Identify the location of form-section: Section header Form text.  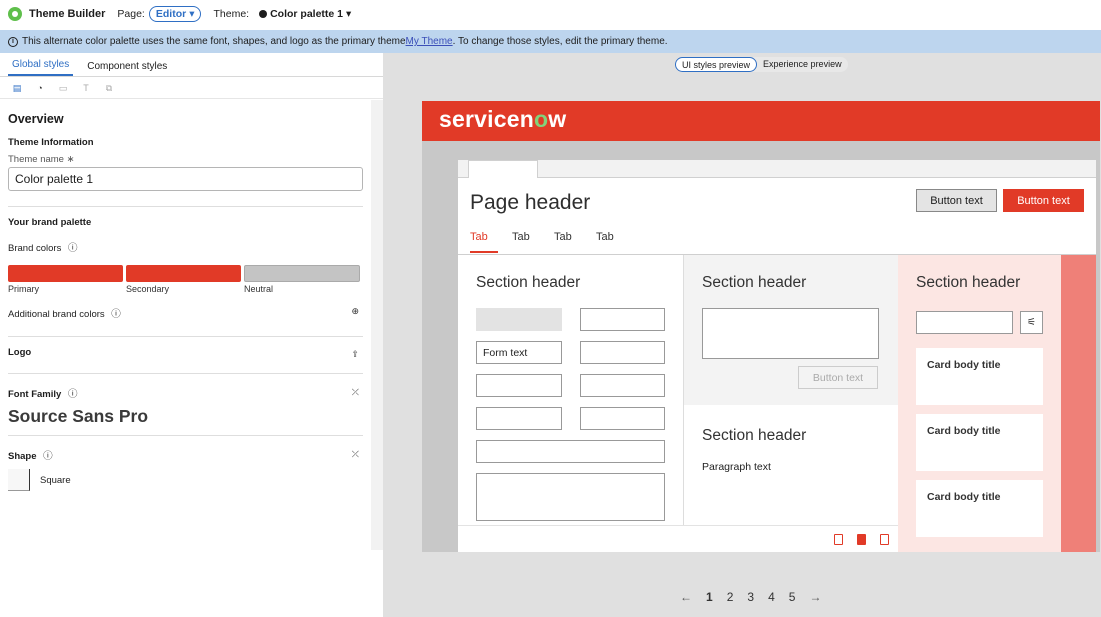
(571, 390).